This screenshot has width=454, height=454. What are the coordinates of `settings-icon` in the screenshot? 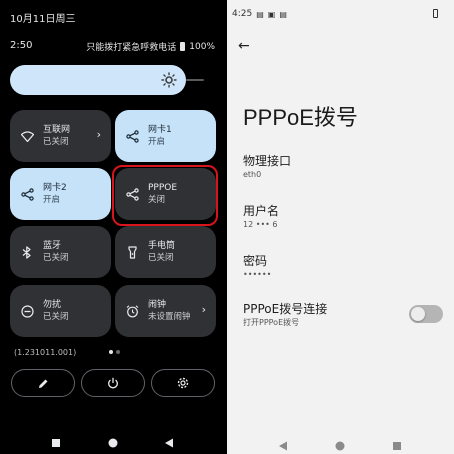 It's located at (183, 383).